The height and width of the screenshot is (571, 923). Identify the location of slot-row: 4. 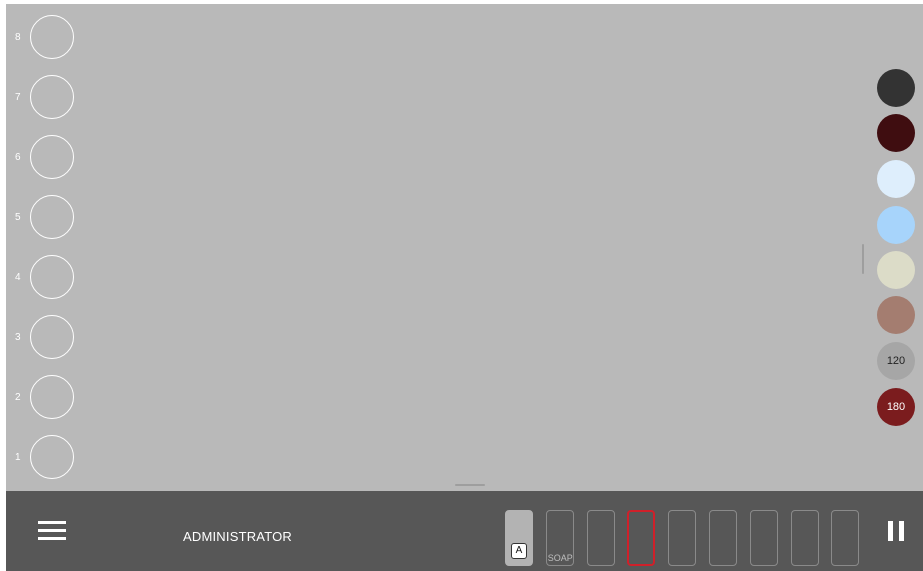
(46, 279).